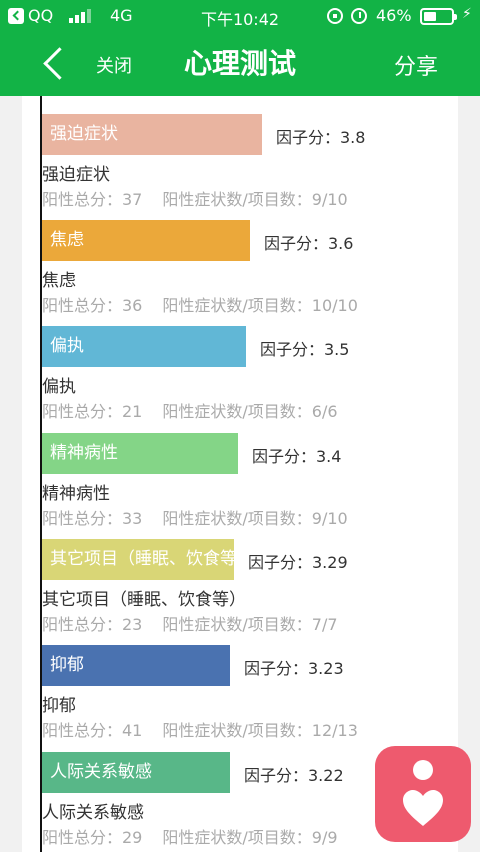 The width and height of the screenshot is (480, 852). I want to click on result-stats: 阳性总分：41 阳性症状数/项目数：12/13, so click(200, 729).